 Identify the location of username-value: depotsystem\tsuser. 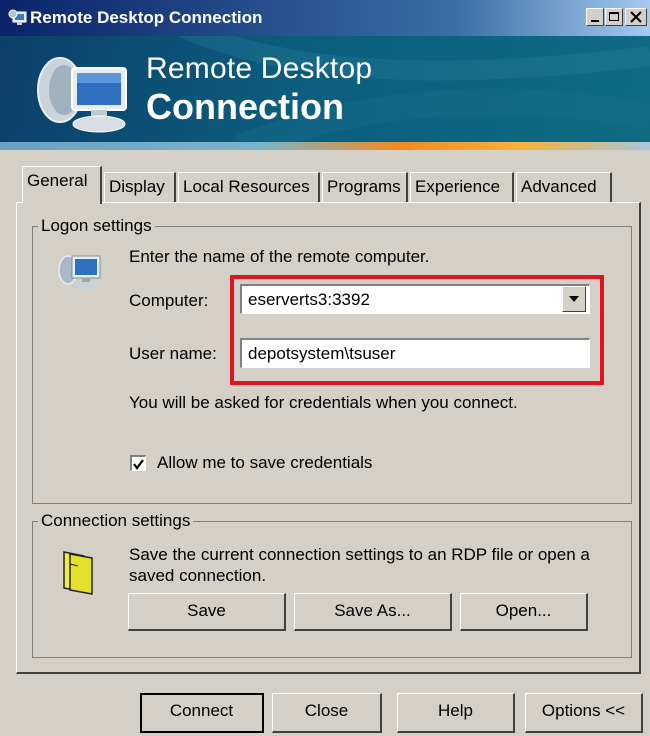
(322, 353).